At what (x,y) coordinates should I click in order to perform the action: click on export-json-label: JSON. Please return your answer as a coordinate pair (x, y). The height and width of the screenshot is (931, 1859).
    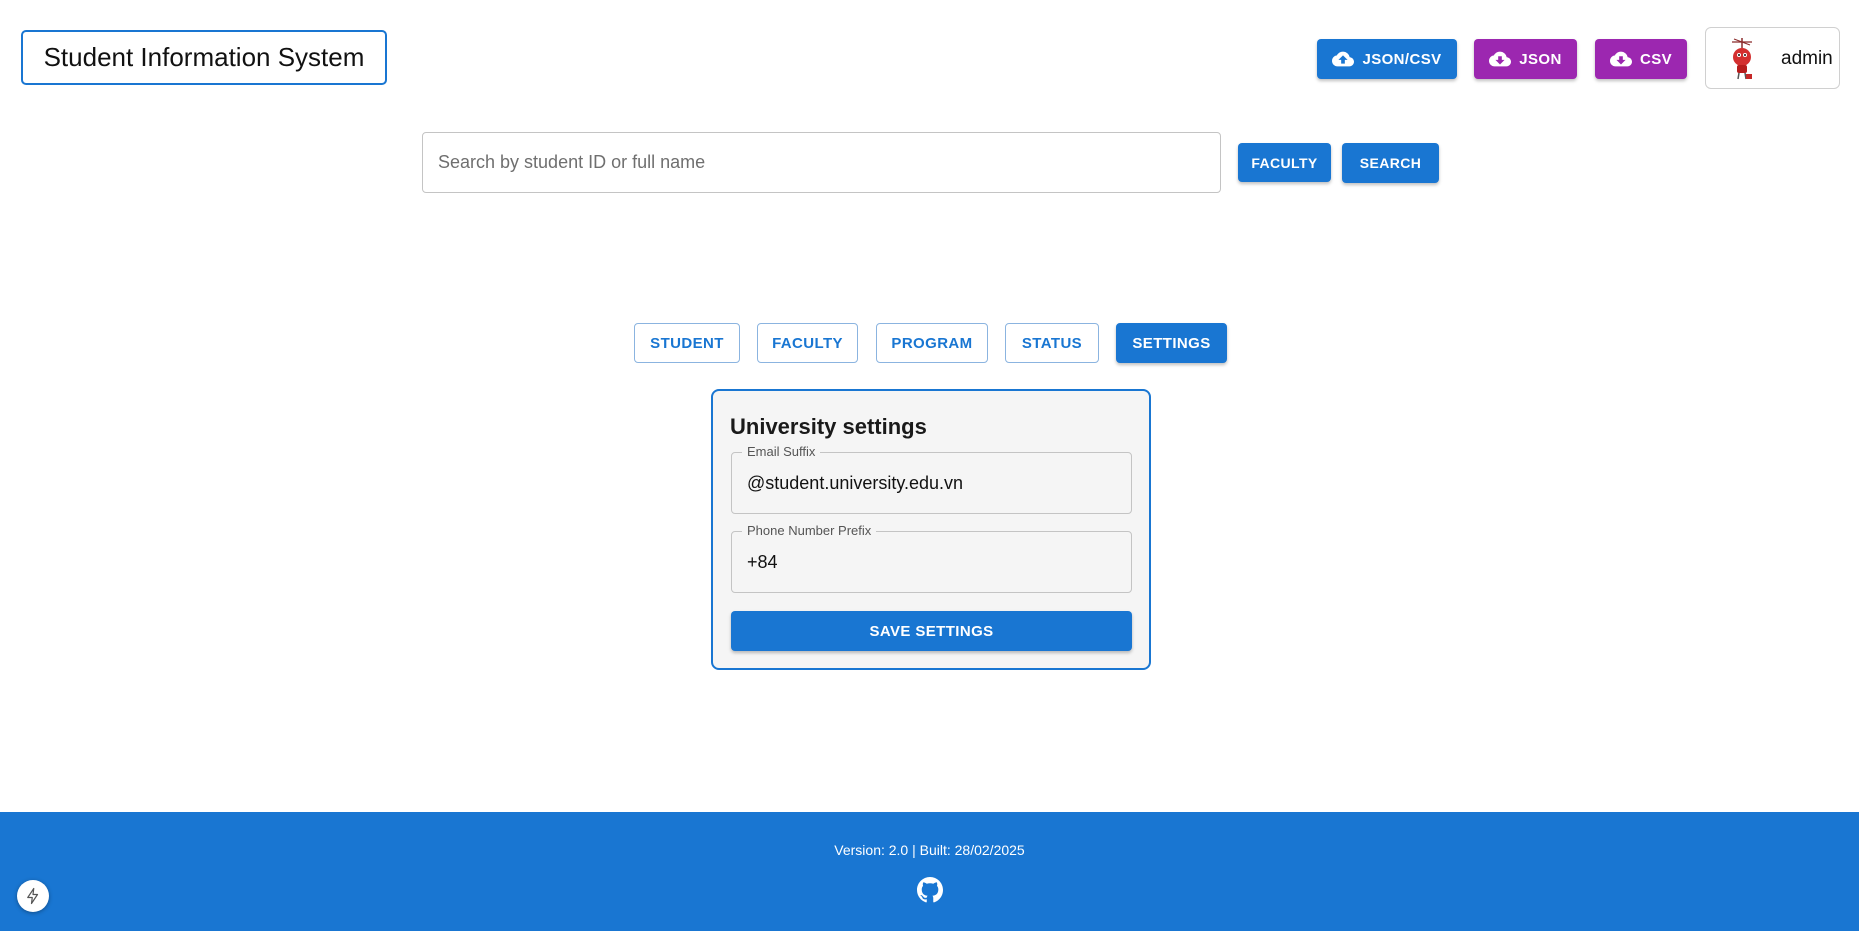
    Looking at the image, I should click on (1540, 59).